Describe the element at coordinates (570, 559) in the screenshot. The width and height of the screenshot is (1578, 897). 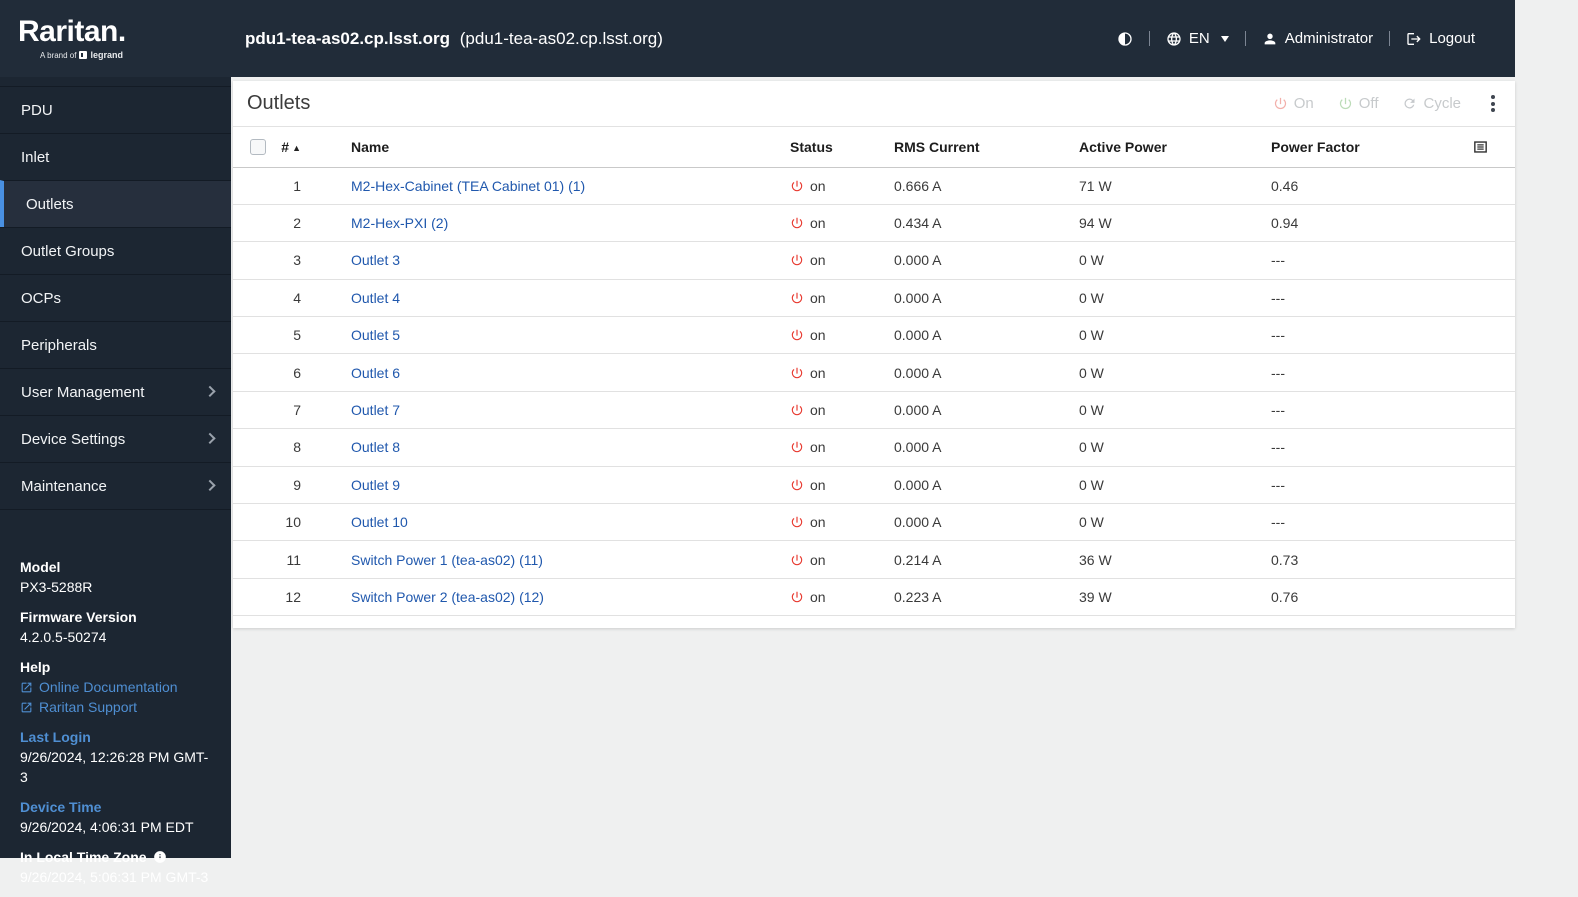
I see `outlet-name-cell: Switch Power 1 (tea-as02) (11)` at that location.